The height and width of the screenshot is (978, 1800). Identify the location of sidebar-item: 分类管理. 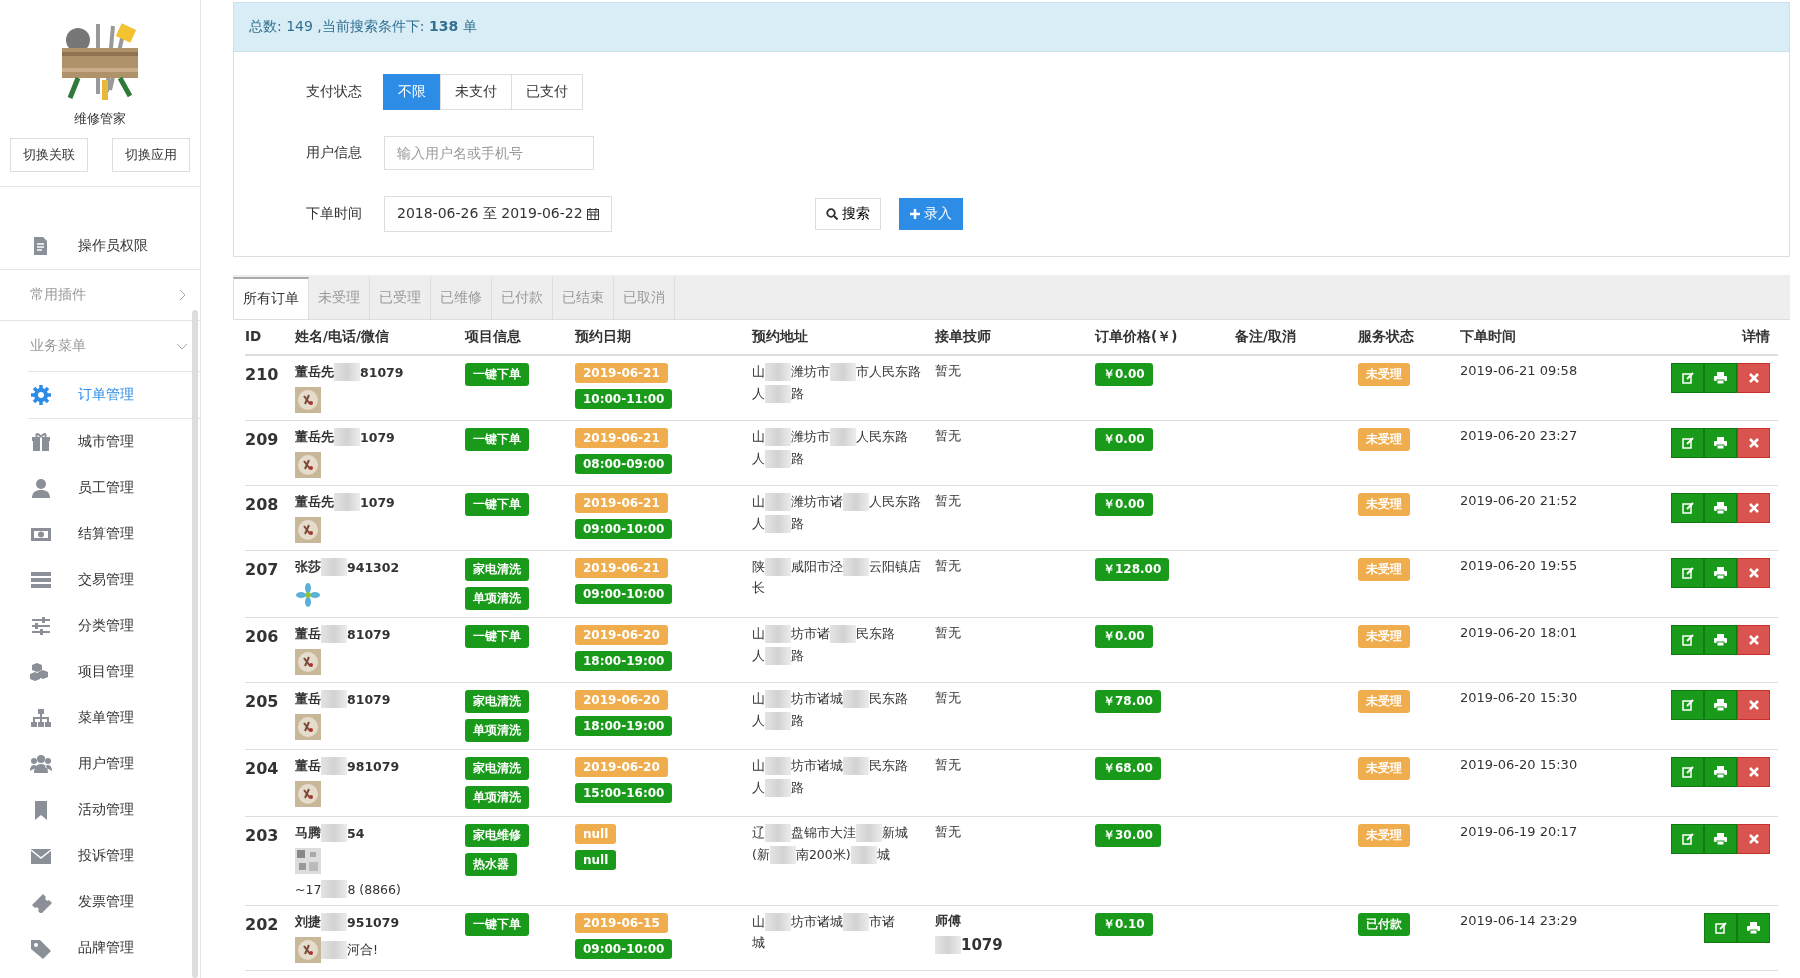
(100, 626).